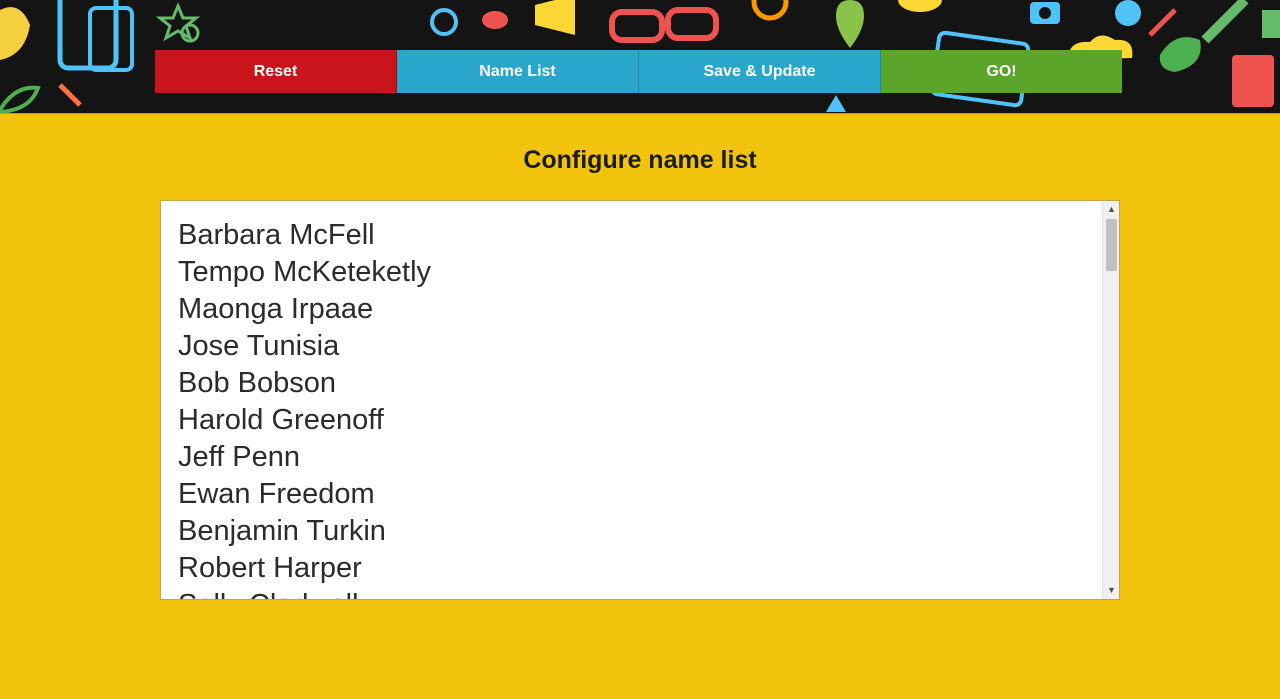 The width and height of the screenshot is (1280, 699). What do you see at coordinates (276, 71) in the screenshot?
I see `reset-button: Reset` at bounding box center [276, 71].